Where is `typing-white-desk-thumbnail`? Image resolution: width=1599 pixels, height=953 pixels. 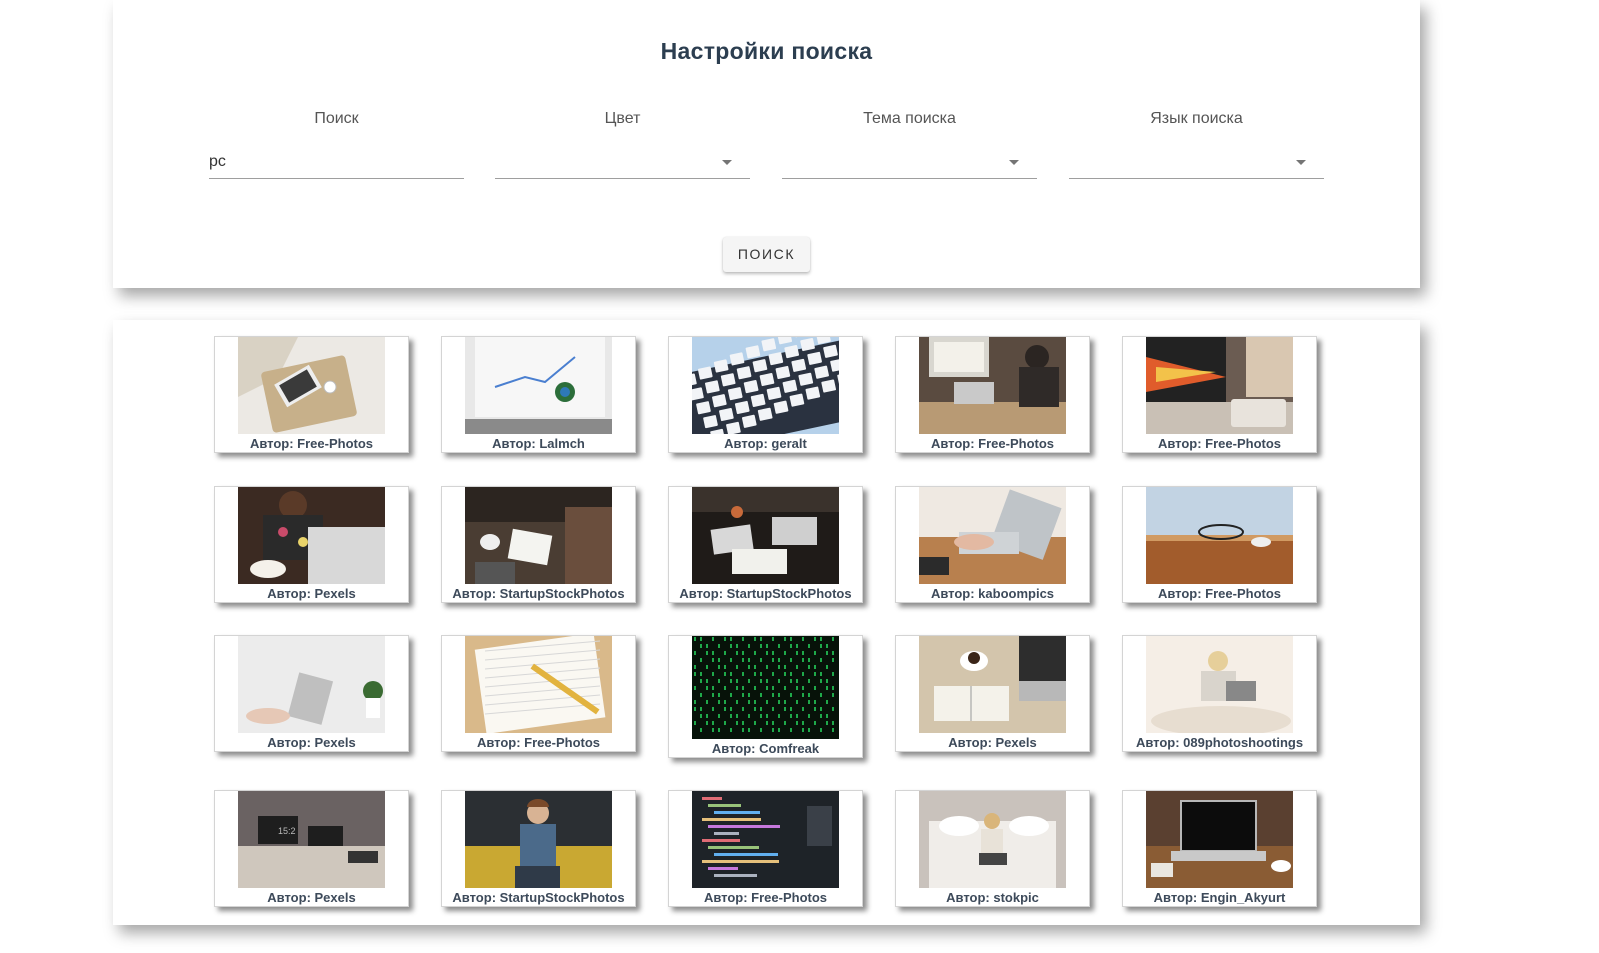
typing-white-desk-thumbnail is located at coordinates (311, 684).